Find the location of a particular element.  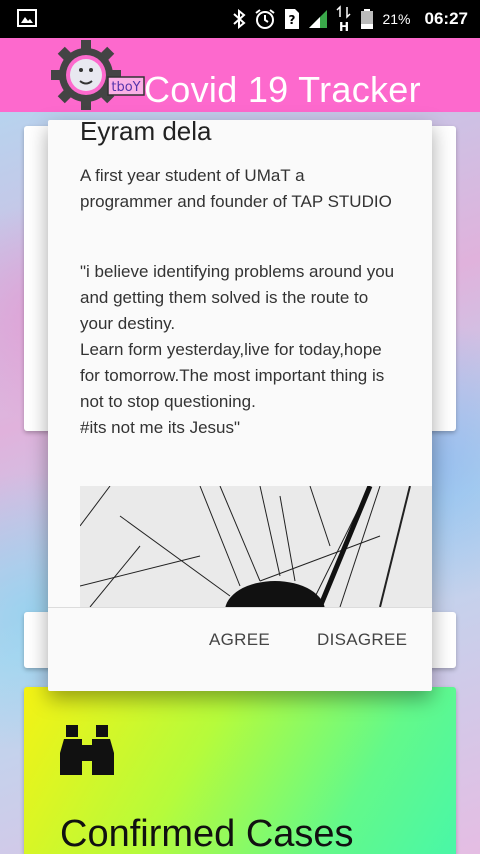

dialog-name: Eyram dela is located at coordinates (146, 133).